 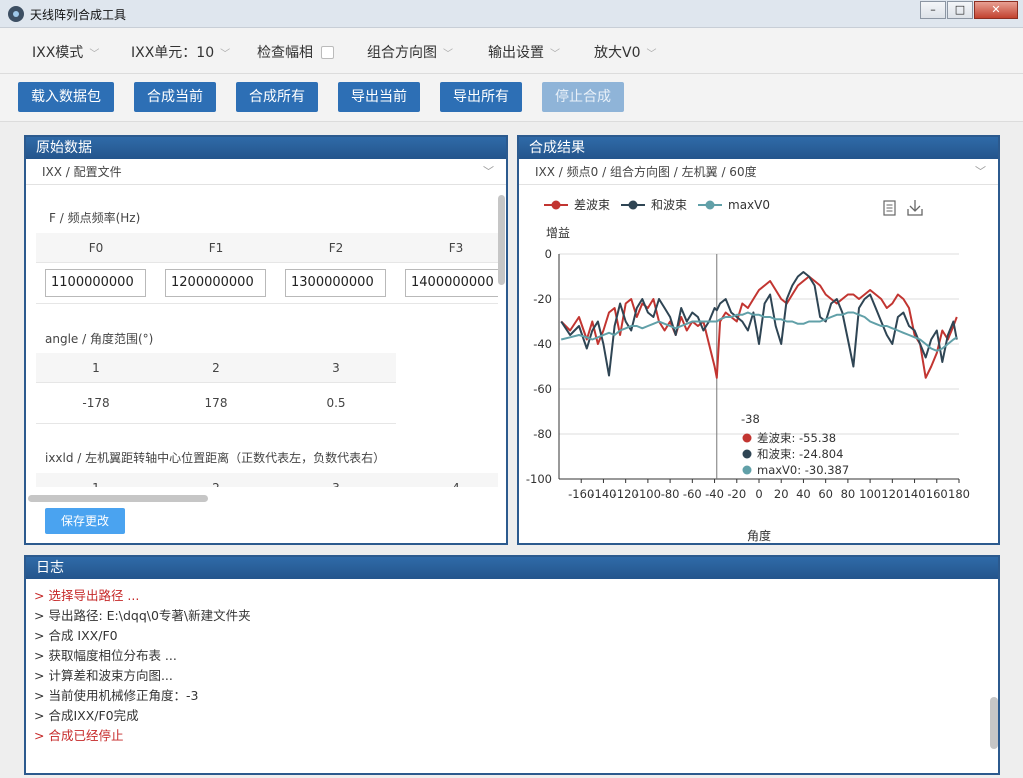 I want to click on menu-unit: IXX单元：10 ﹀, so click(x=180, y=52).